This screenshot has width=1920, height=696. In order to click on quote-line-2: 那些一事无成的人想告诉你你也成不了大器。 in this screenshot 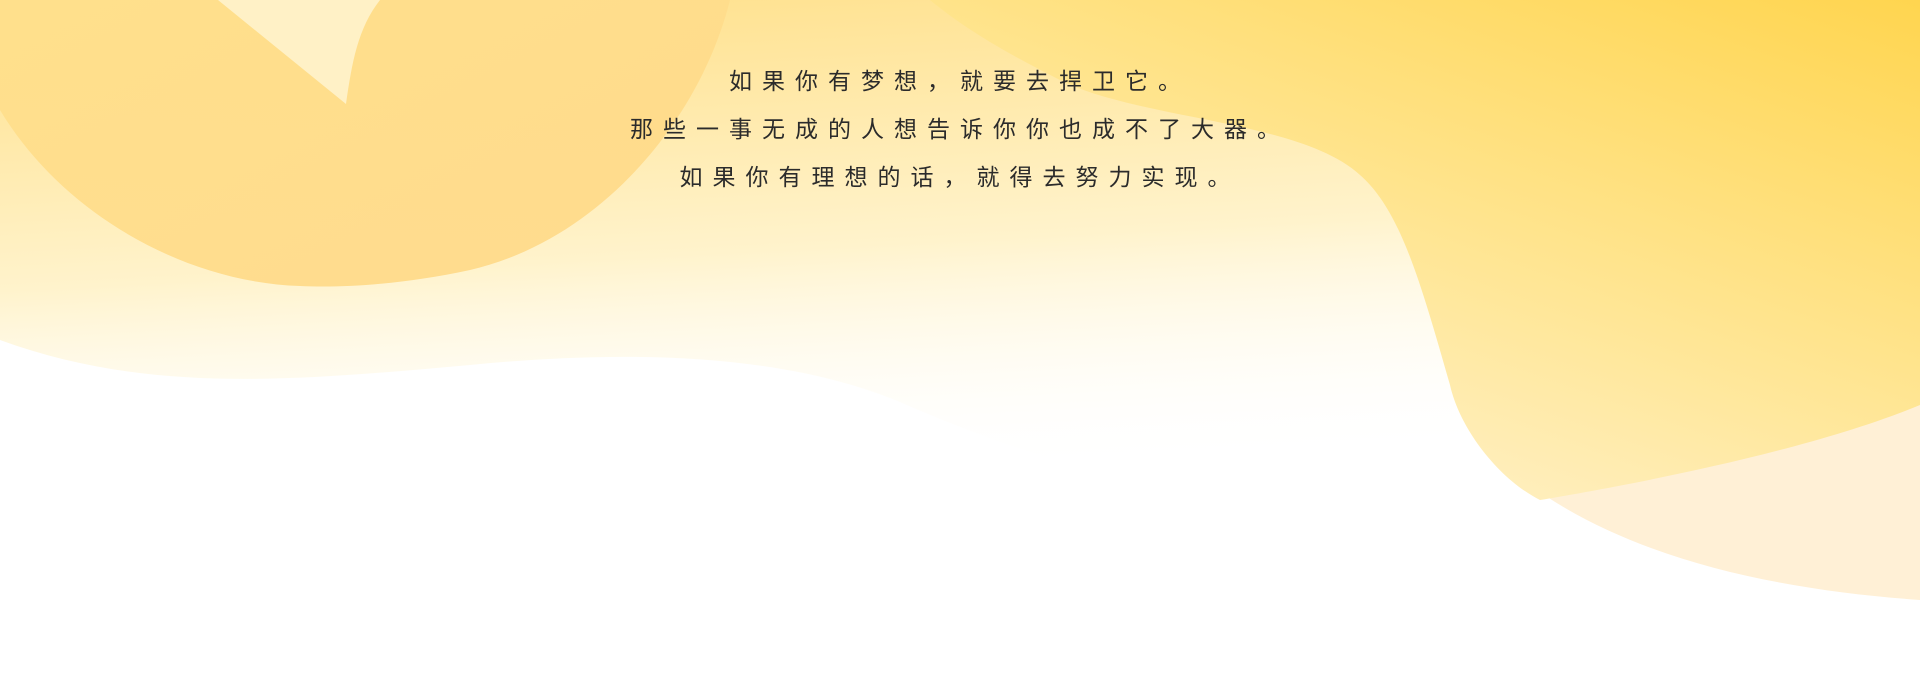, I will do `click(960, 130)`.